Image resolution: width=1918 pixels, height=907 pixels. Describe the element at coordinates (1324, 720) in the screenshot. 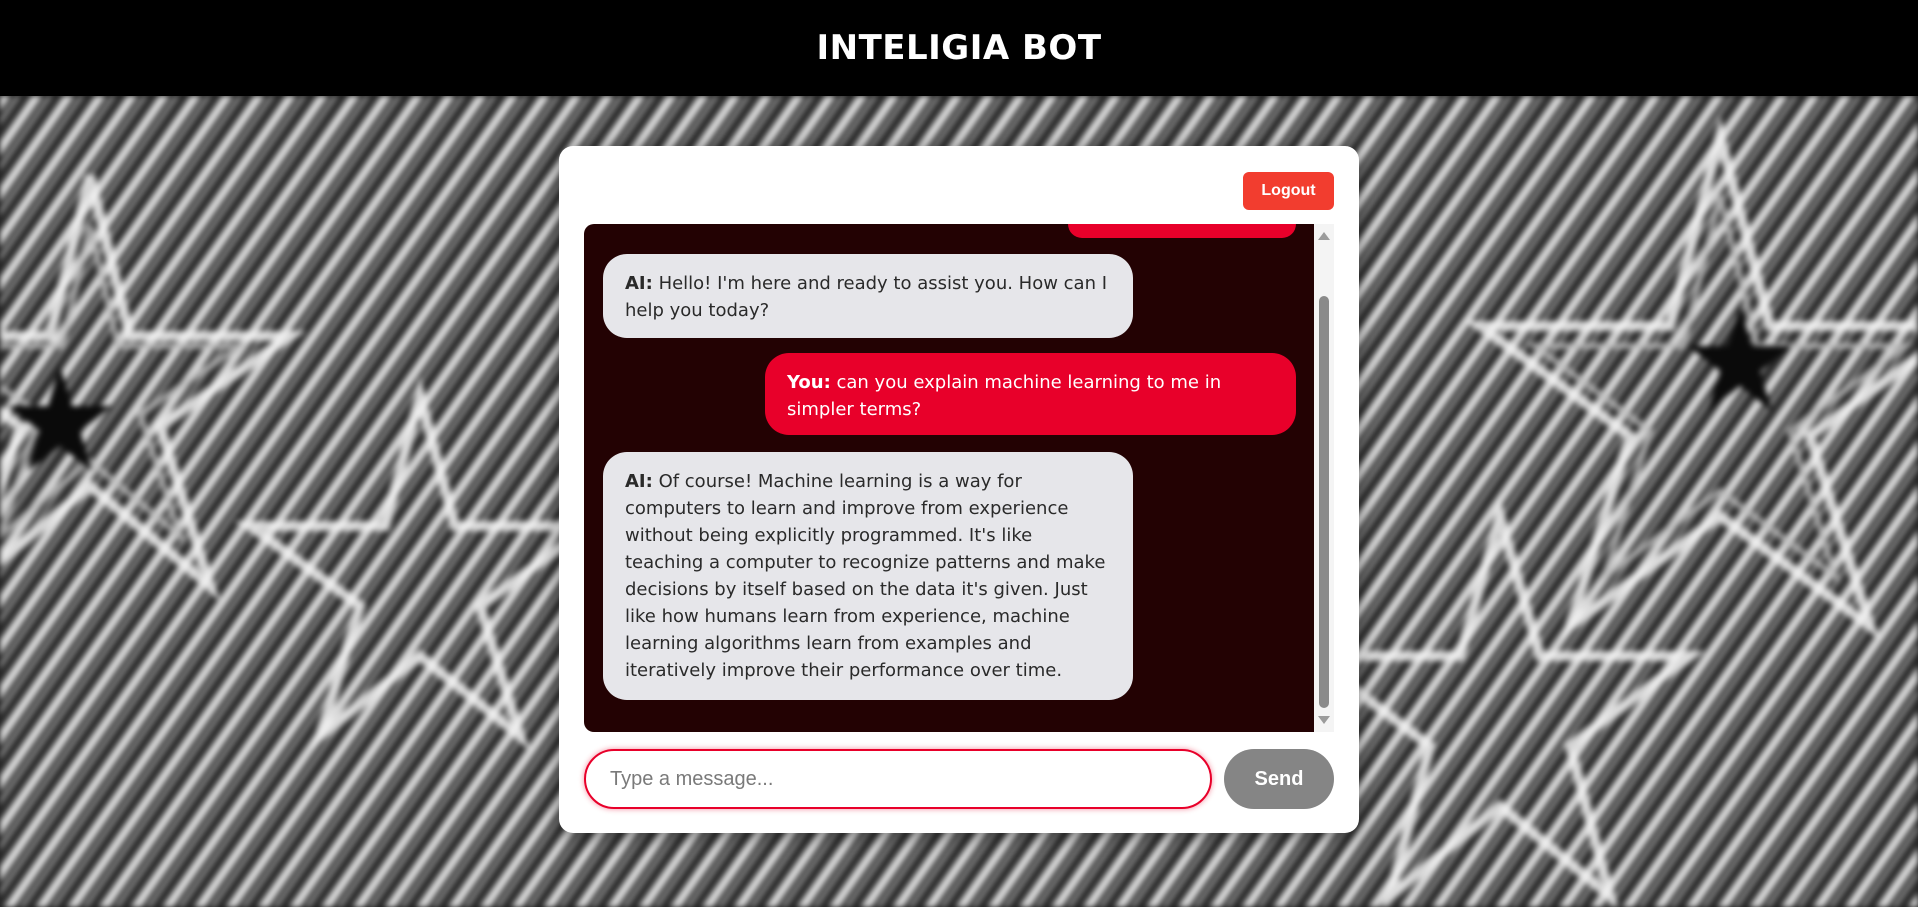

I see `scroll-down-arrow-icon` at that location.